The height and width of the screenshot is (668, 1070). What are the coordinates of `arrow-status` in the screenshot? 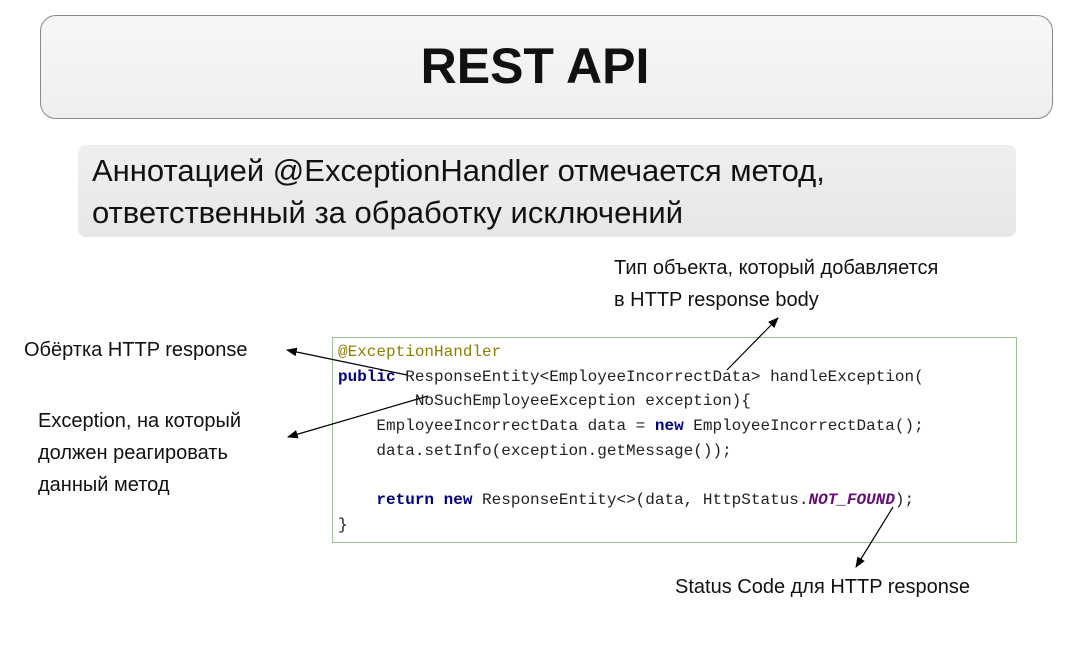 It's located at (874, 537).